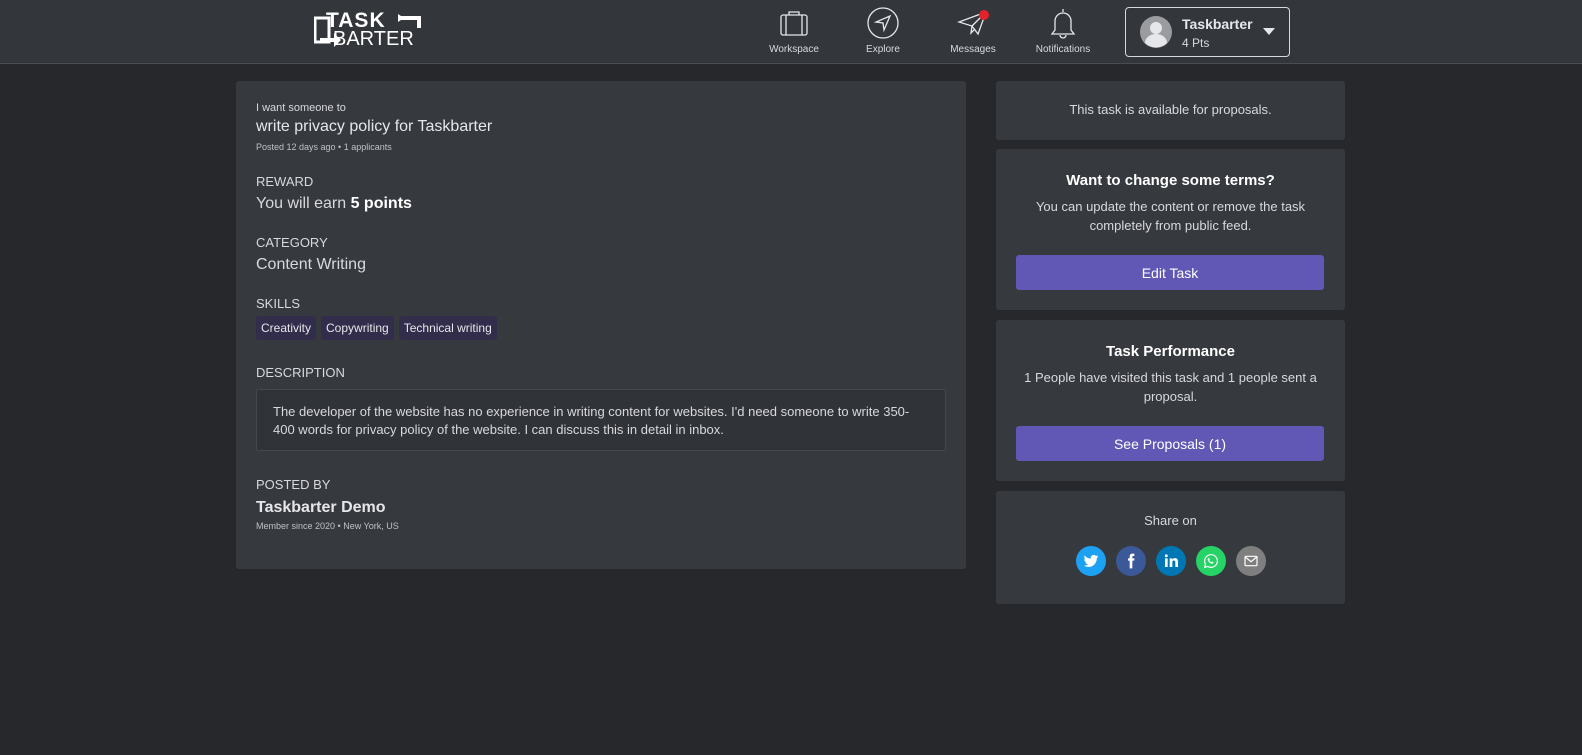 The height and width of the screenshot is (755, 1582). I want to click on briefcase-icon, so click(794, 23).